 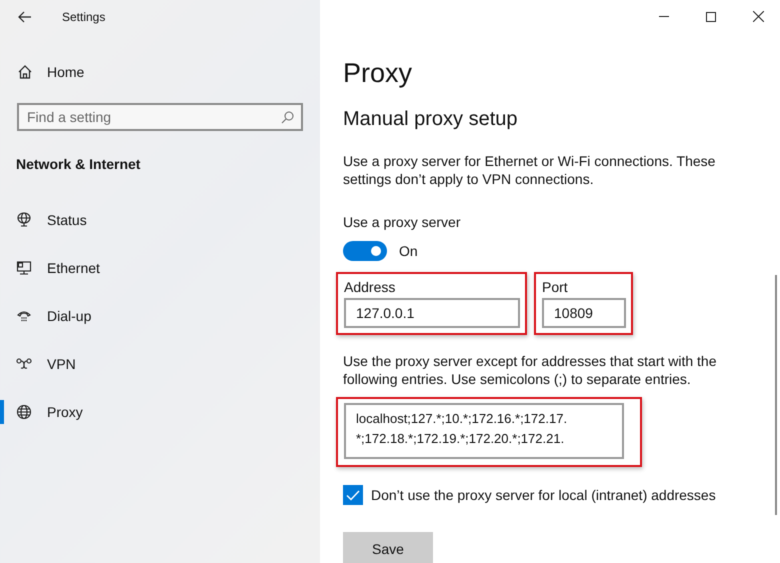 What do you see at coordinates (160, 117) in the screenshot?
I see `search-field: Find a setting` at bounding box center [160, 117].